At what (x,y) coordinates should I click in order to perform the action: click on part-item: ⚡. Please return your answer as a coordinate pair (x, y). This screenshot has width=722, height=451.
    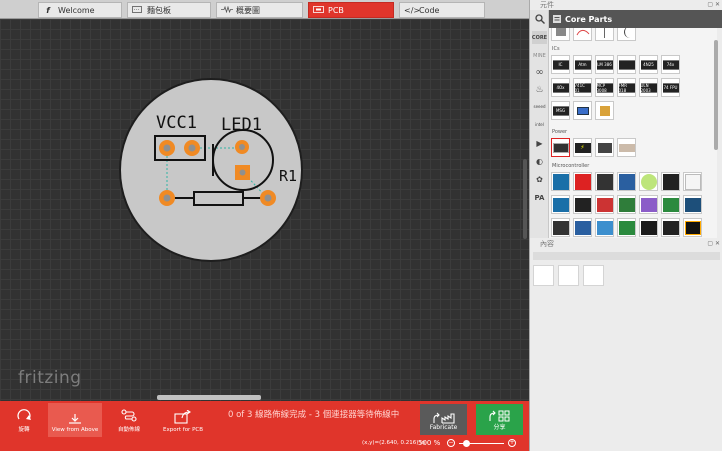
    Looking at the image, I should click on (582, 147).